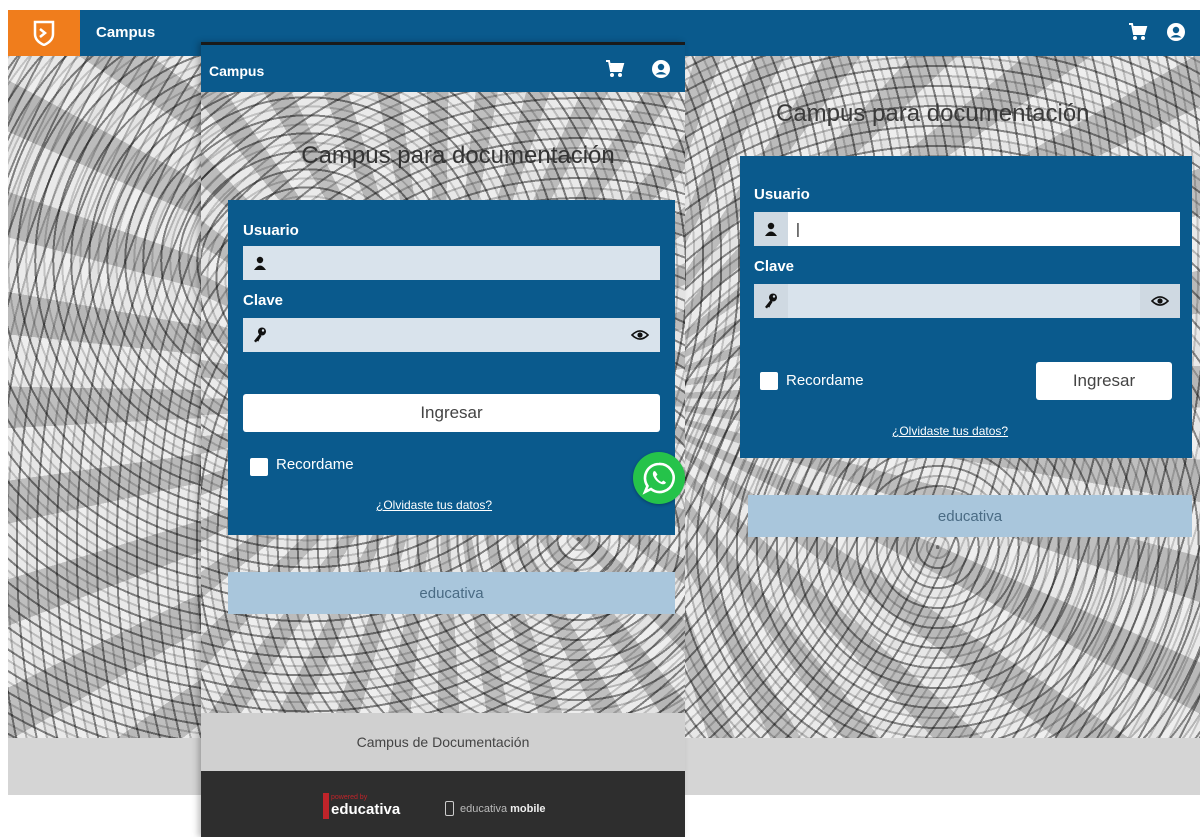 This screenshot has width=1200, height=837. I want to click on mobile-topbar: Campus, so click(443, 67).